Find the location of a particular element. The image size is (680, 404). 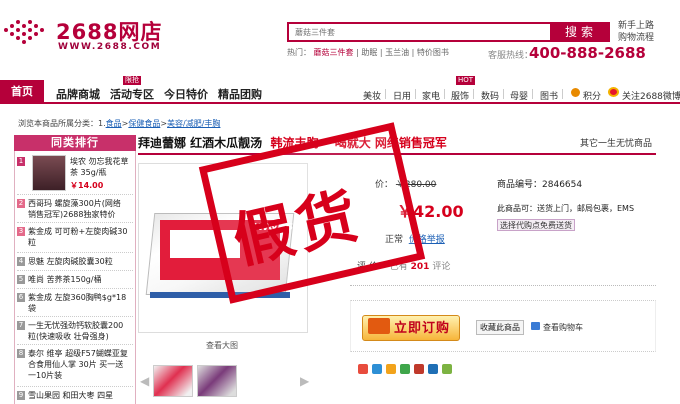

search-input is located at coordinates (419, 32).